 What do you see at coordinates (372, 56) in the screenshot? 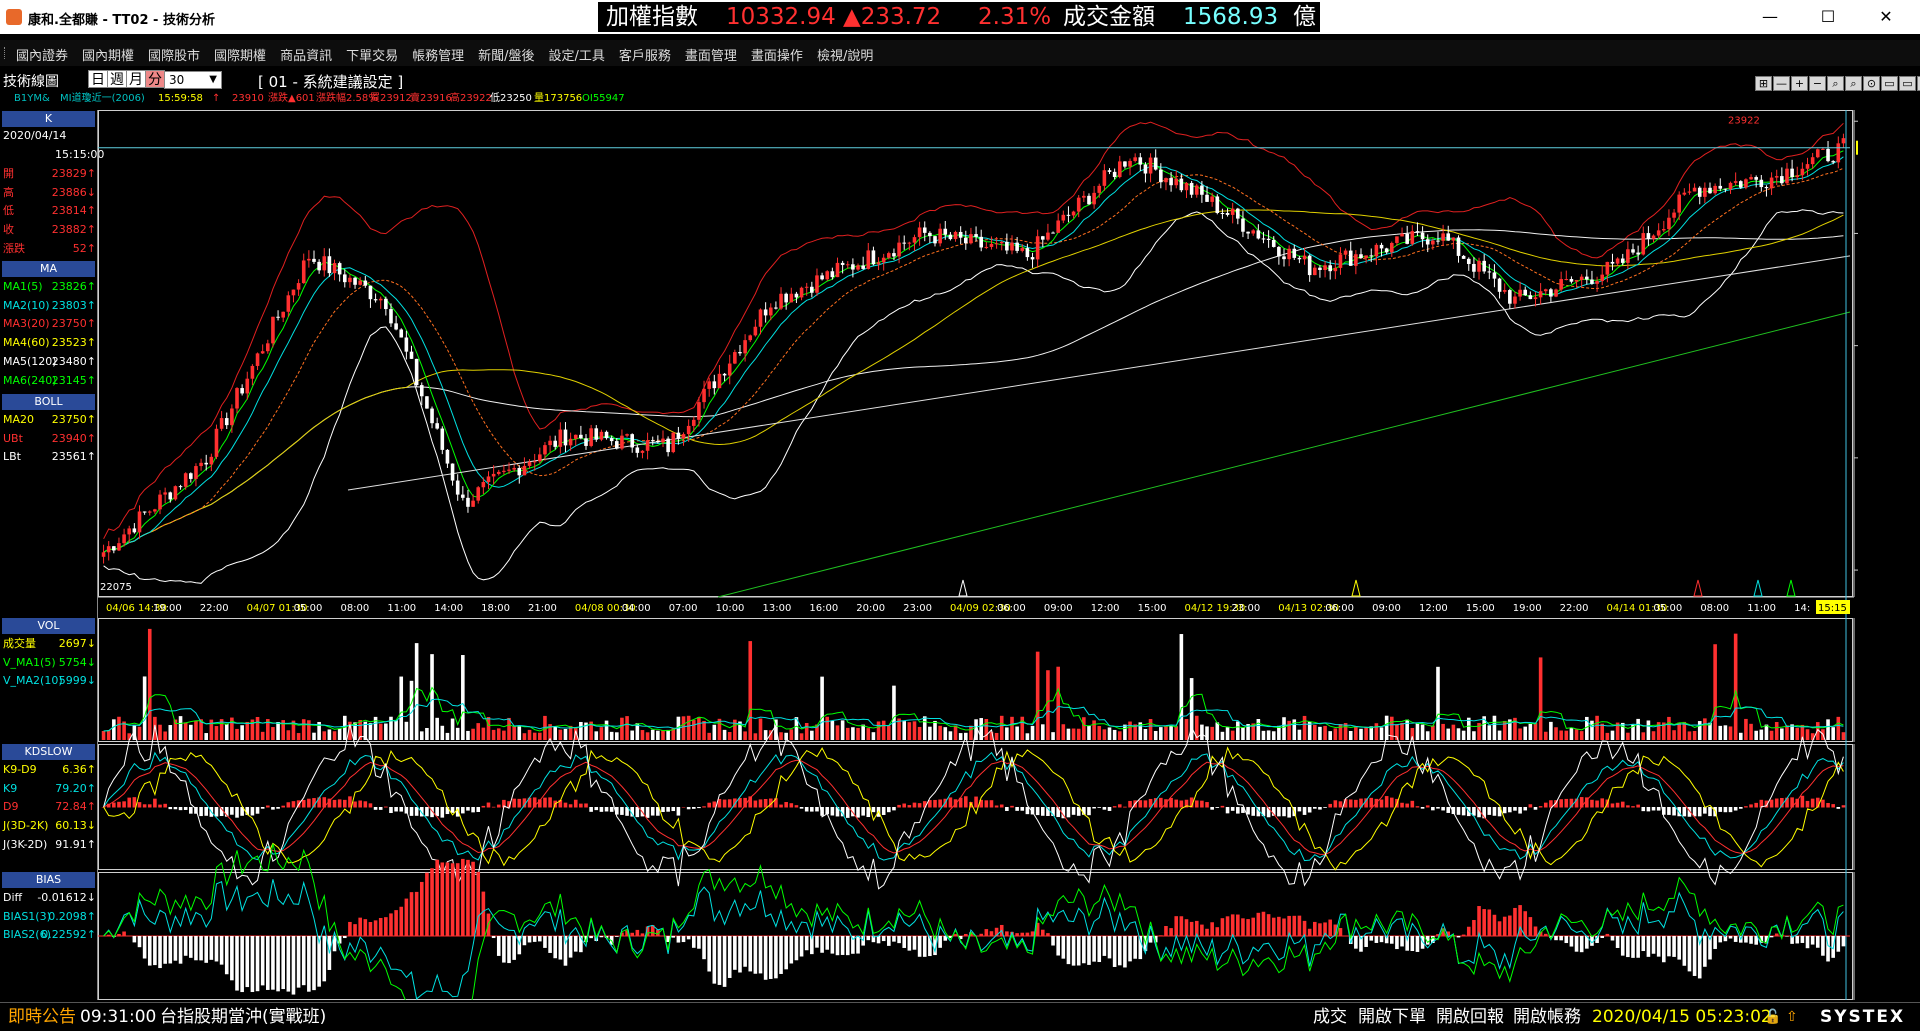
I see `menu-item-5: 下單交易` at bounding box center [372, 56].